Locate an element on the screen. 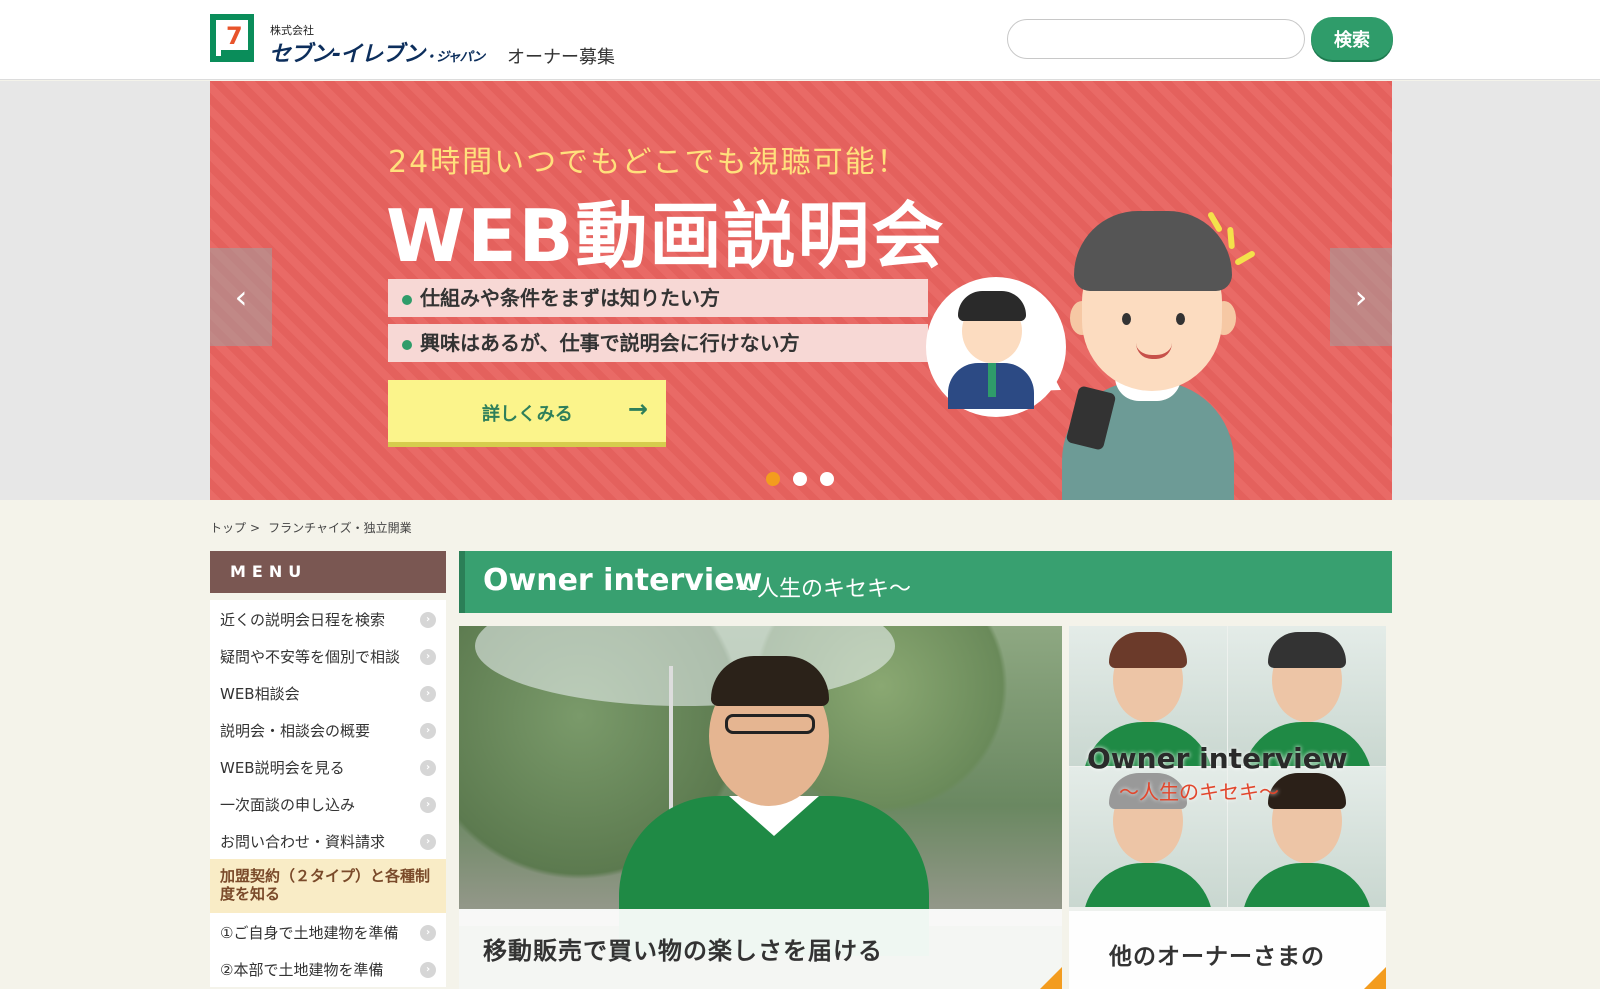 This screenshot has width=1600, height=989. logo-company-name-main: セブン-イレブン is located at coordinates (347, 54).